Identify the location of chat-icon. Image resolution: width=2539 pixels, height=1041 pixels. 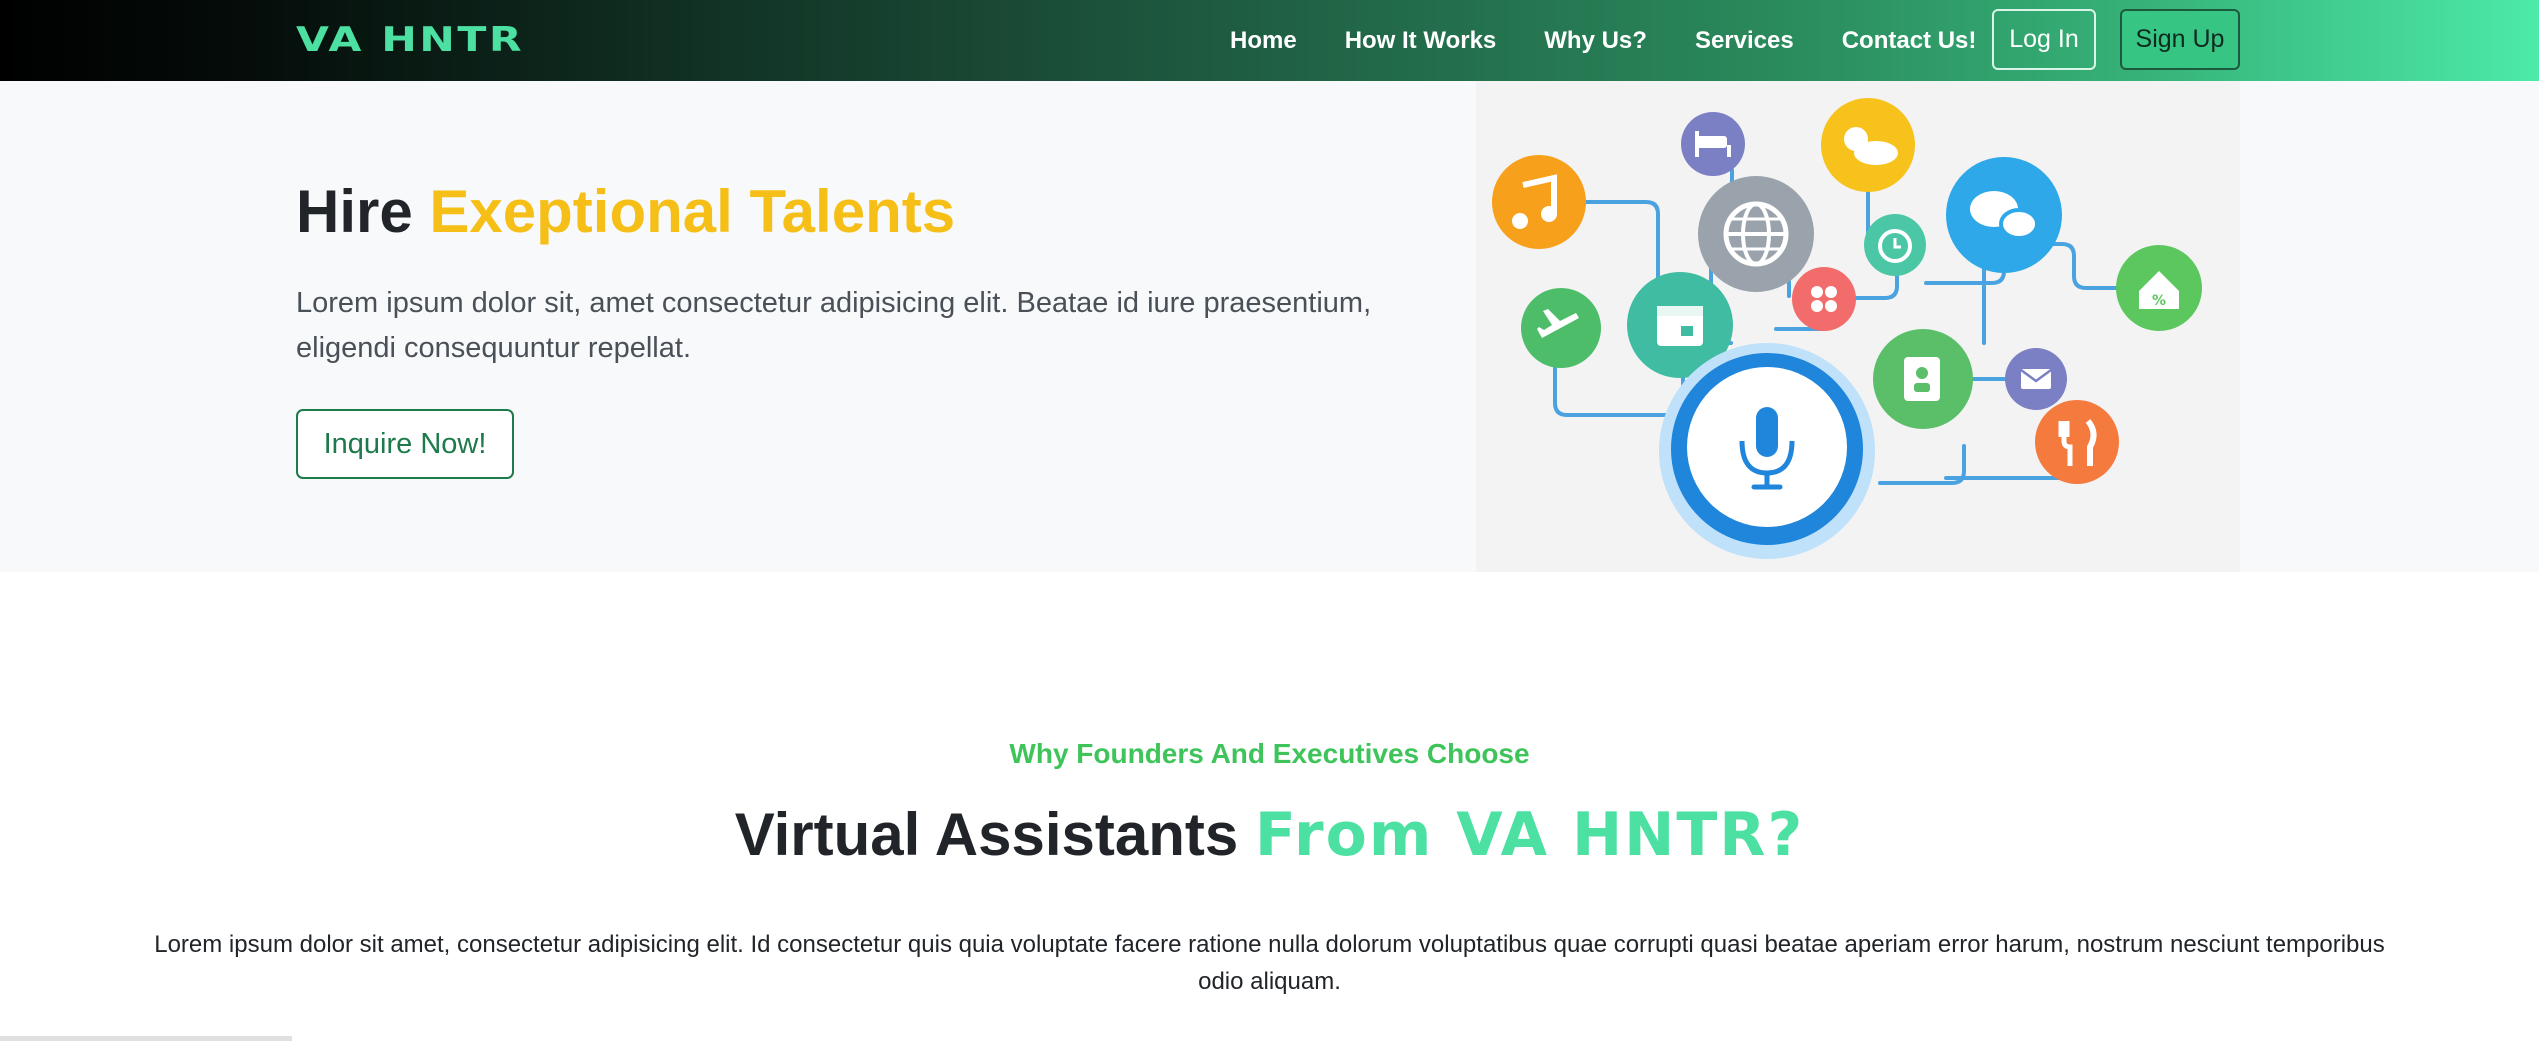
(2004, 215).